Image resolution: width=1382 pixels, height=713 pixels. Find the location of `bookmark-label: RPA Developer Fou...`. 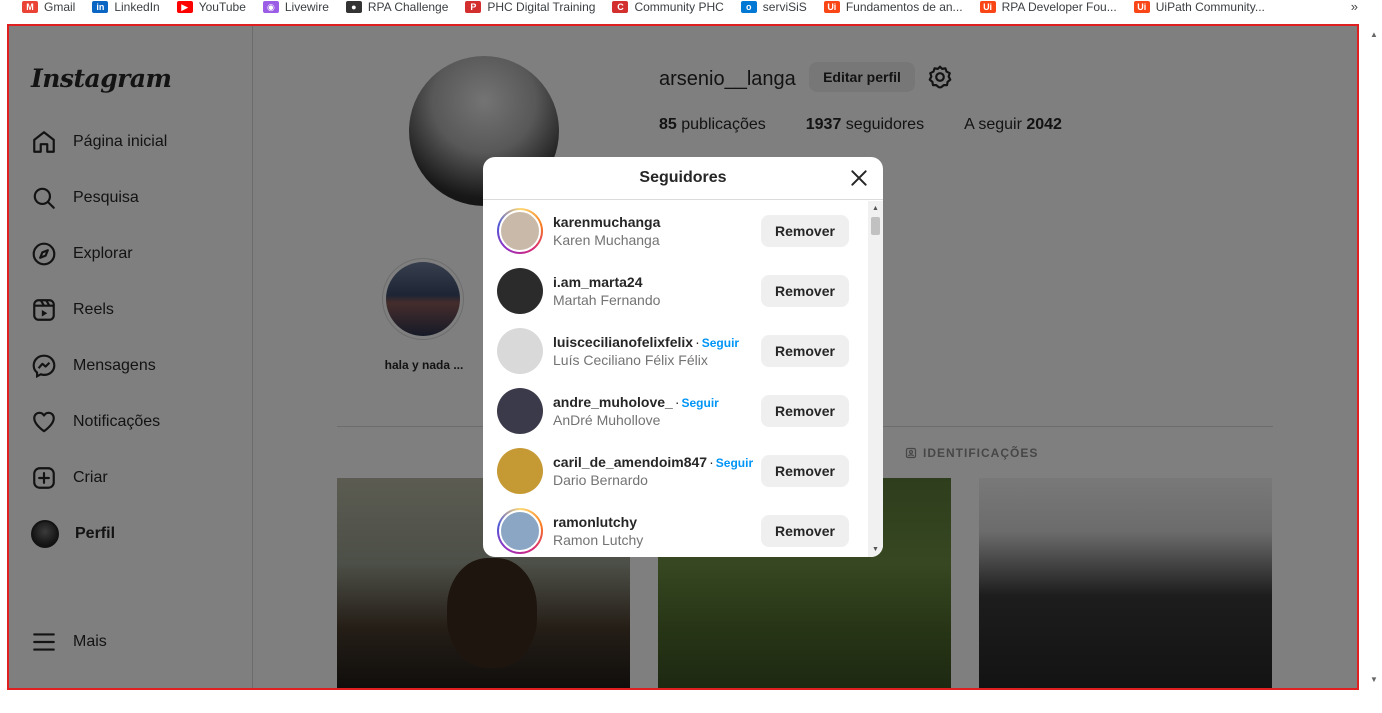

bookmark-label: RPA Developer Fou... is located at coordinates (1059, 7).